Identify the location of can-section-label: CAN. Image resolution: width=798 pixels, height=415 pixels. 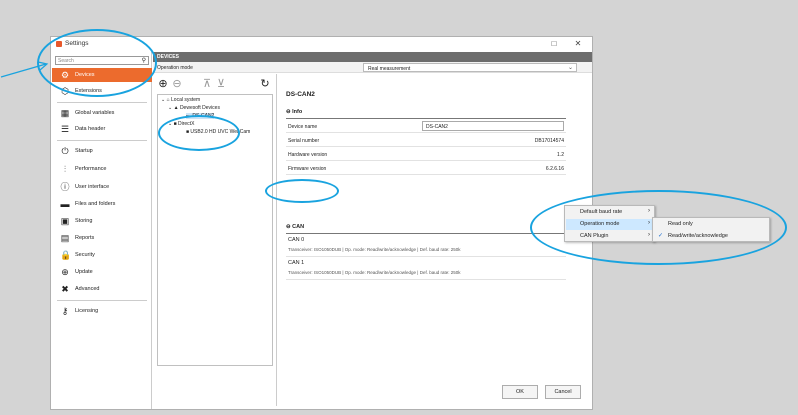
(298, 227).